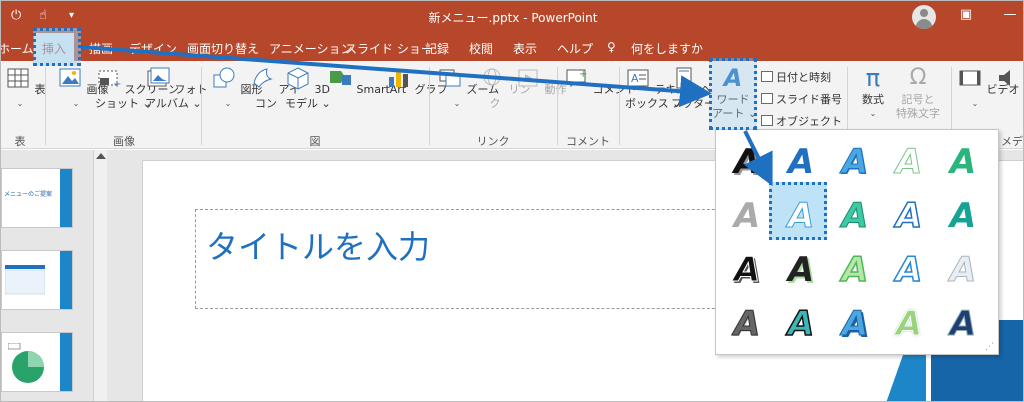  Describe the element at coordinates (747, 270) in the screenshot. I see `wordart-style-3-1: A` at that location.